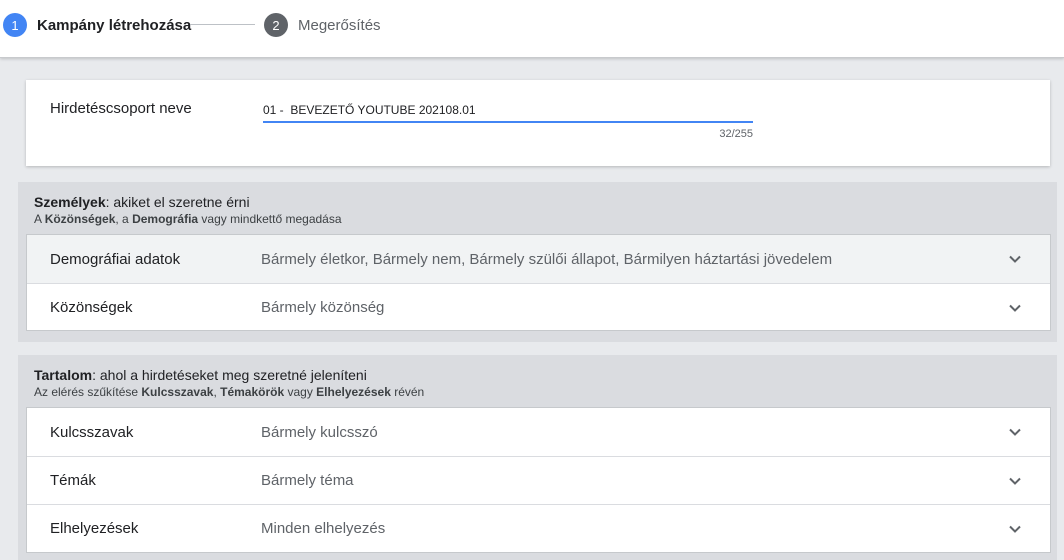  What do you see at coordinates (538, 432) in the screenshot?
I see `keywords-row: Kulcsszavak Bármely kulcsszó` at bounding box center [538, 432].